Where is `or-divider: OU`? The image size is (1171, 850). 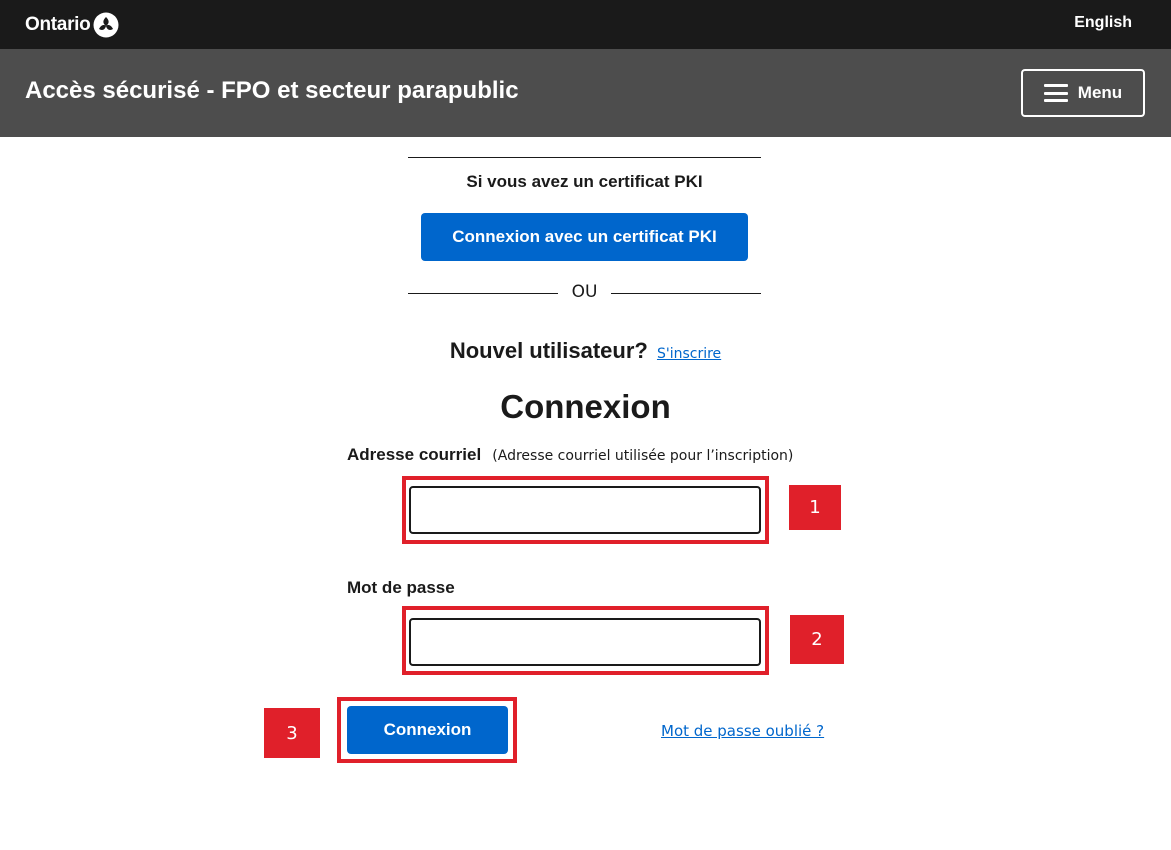 or-divider: OU is located at coordinates (584, 293).